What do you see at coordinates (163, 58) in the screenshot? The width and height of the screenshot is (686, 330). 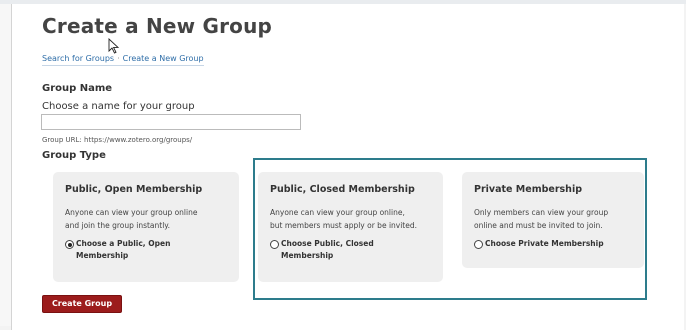 I see `breadcrumb-create-group-link: Create a New Group` at bounding box center [163, 58].